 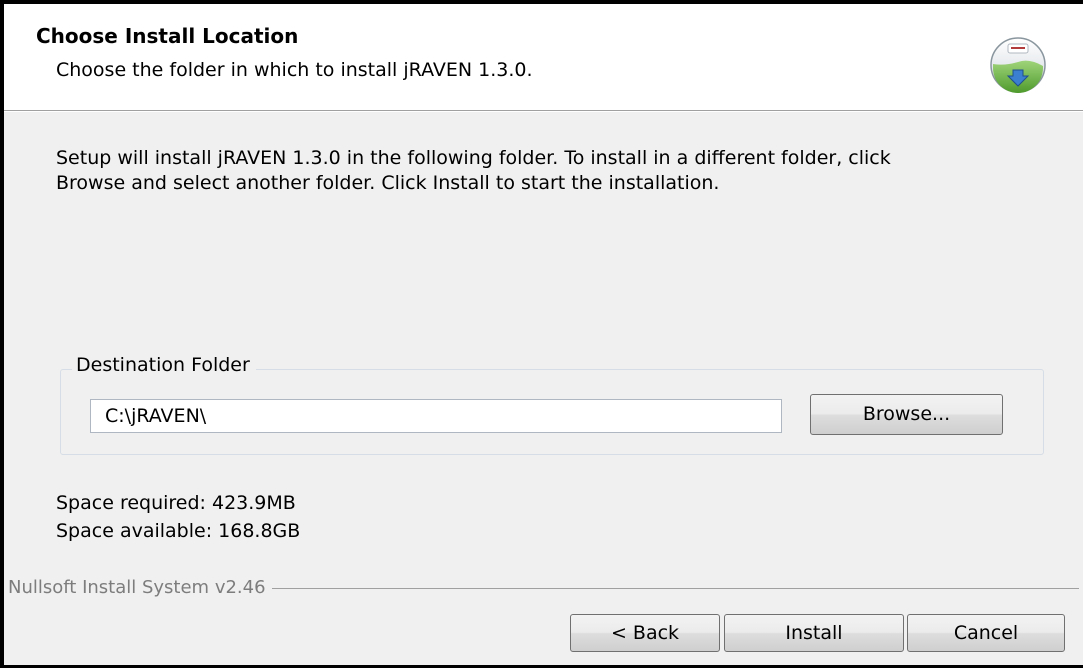 What do you see at coordinates (436, 416) in the screenshot?
I see `destination-path-input` at bounding box center [436, 416].